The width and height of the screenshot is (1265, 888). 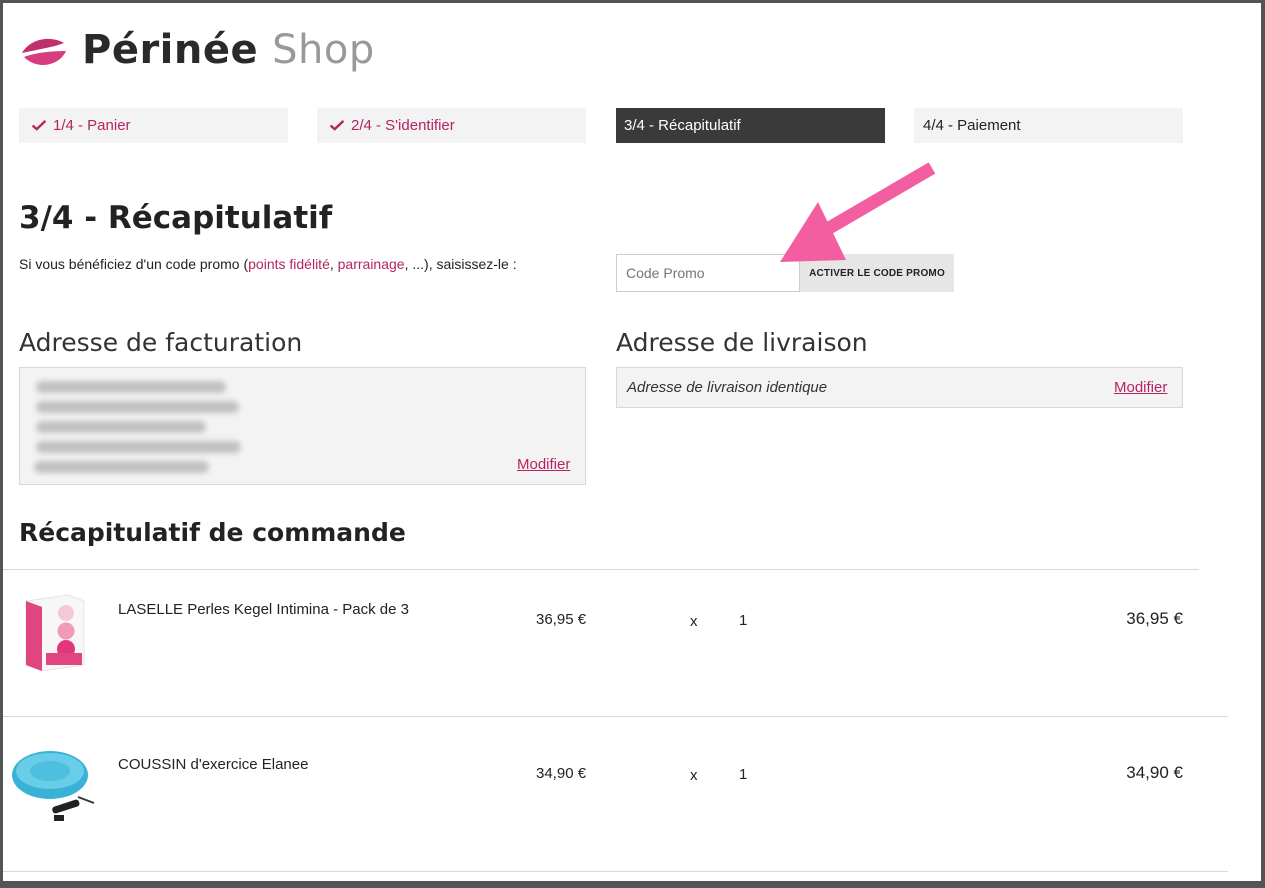 I want to click on logo-shop: Shop, so click(x=323, y=50).